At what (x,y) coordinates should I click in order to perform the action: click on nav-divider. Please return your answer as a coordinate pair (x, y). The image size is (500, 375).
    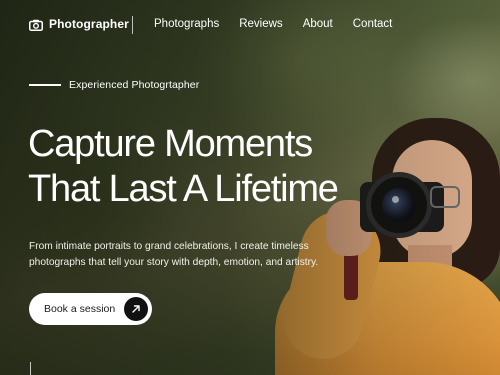
    Looking at the image, I should click on (132, 25).